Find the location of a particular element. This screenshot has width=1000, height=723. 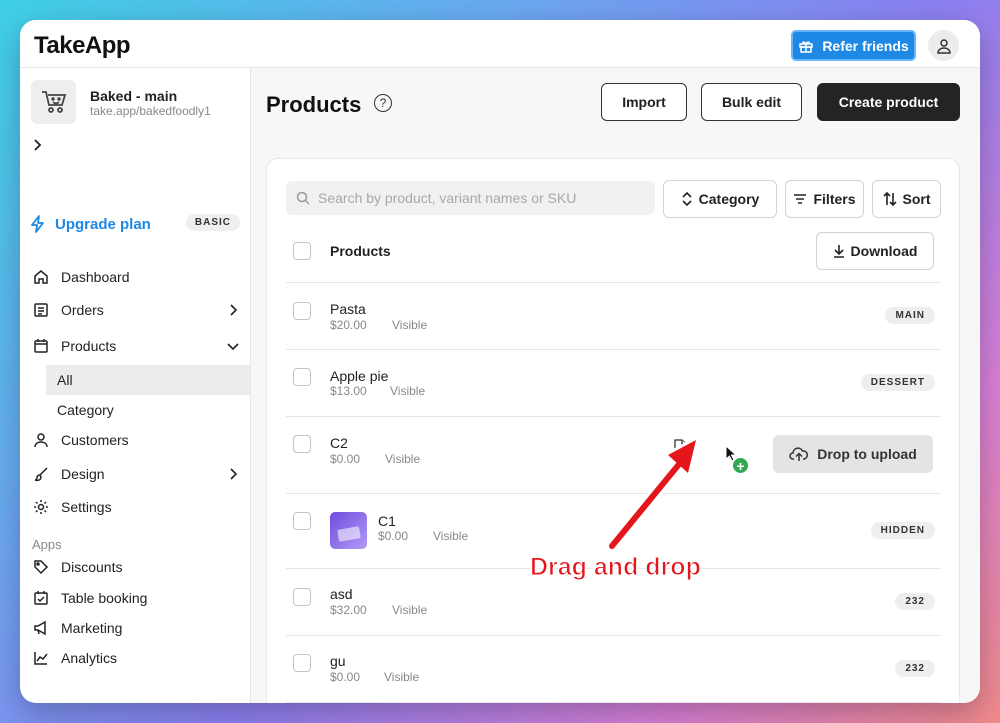

search-bar is located at coordinates (470, 198).